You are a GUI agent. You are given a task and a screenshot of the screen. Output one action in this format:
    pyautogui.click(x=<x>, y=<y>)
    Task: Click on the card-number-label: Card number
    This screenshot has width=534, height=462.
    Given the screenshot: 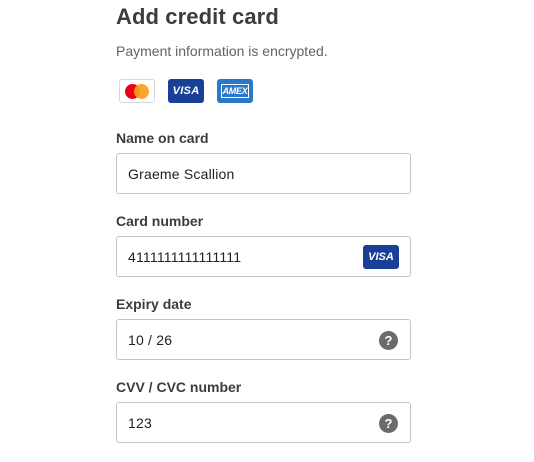 What is the action you would take?
    pyautogui.click(x=160, y=221)
    